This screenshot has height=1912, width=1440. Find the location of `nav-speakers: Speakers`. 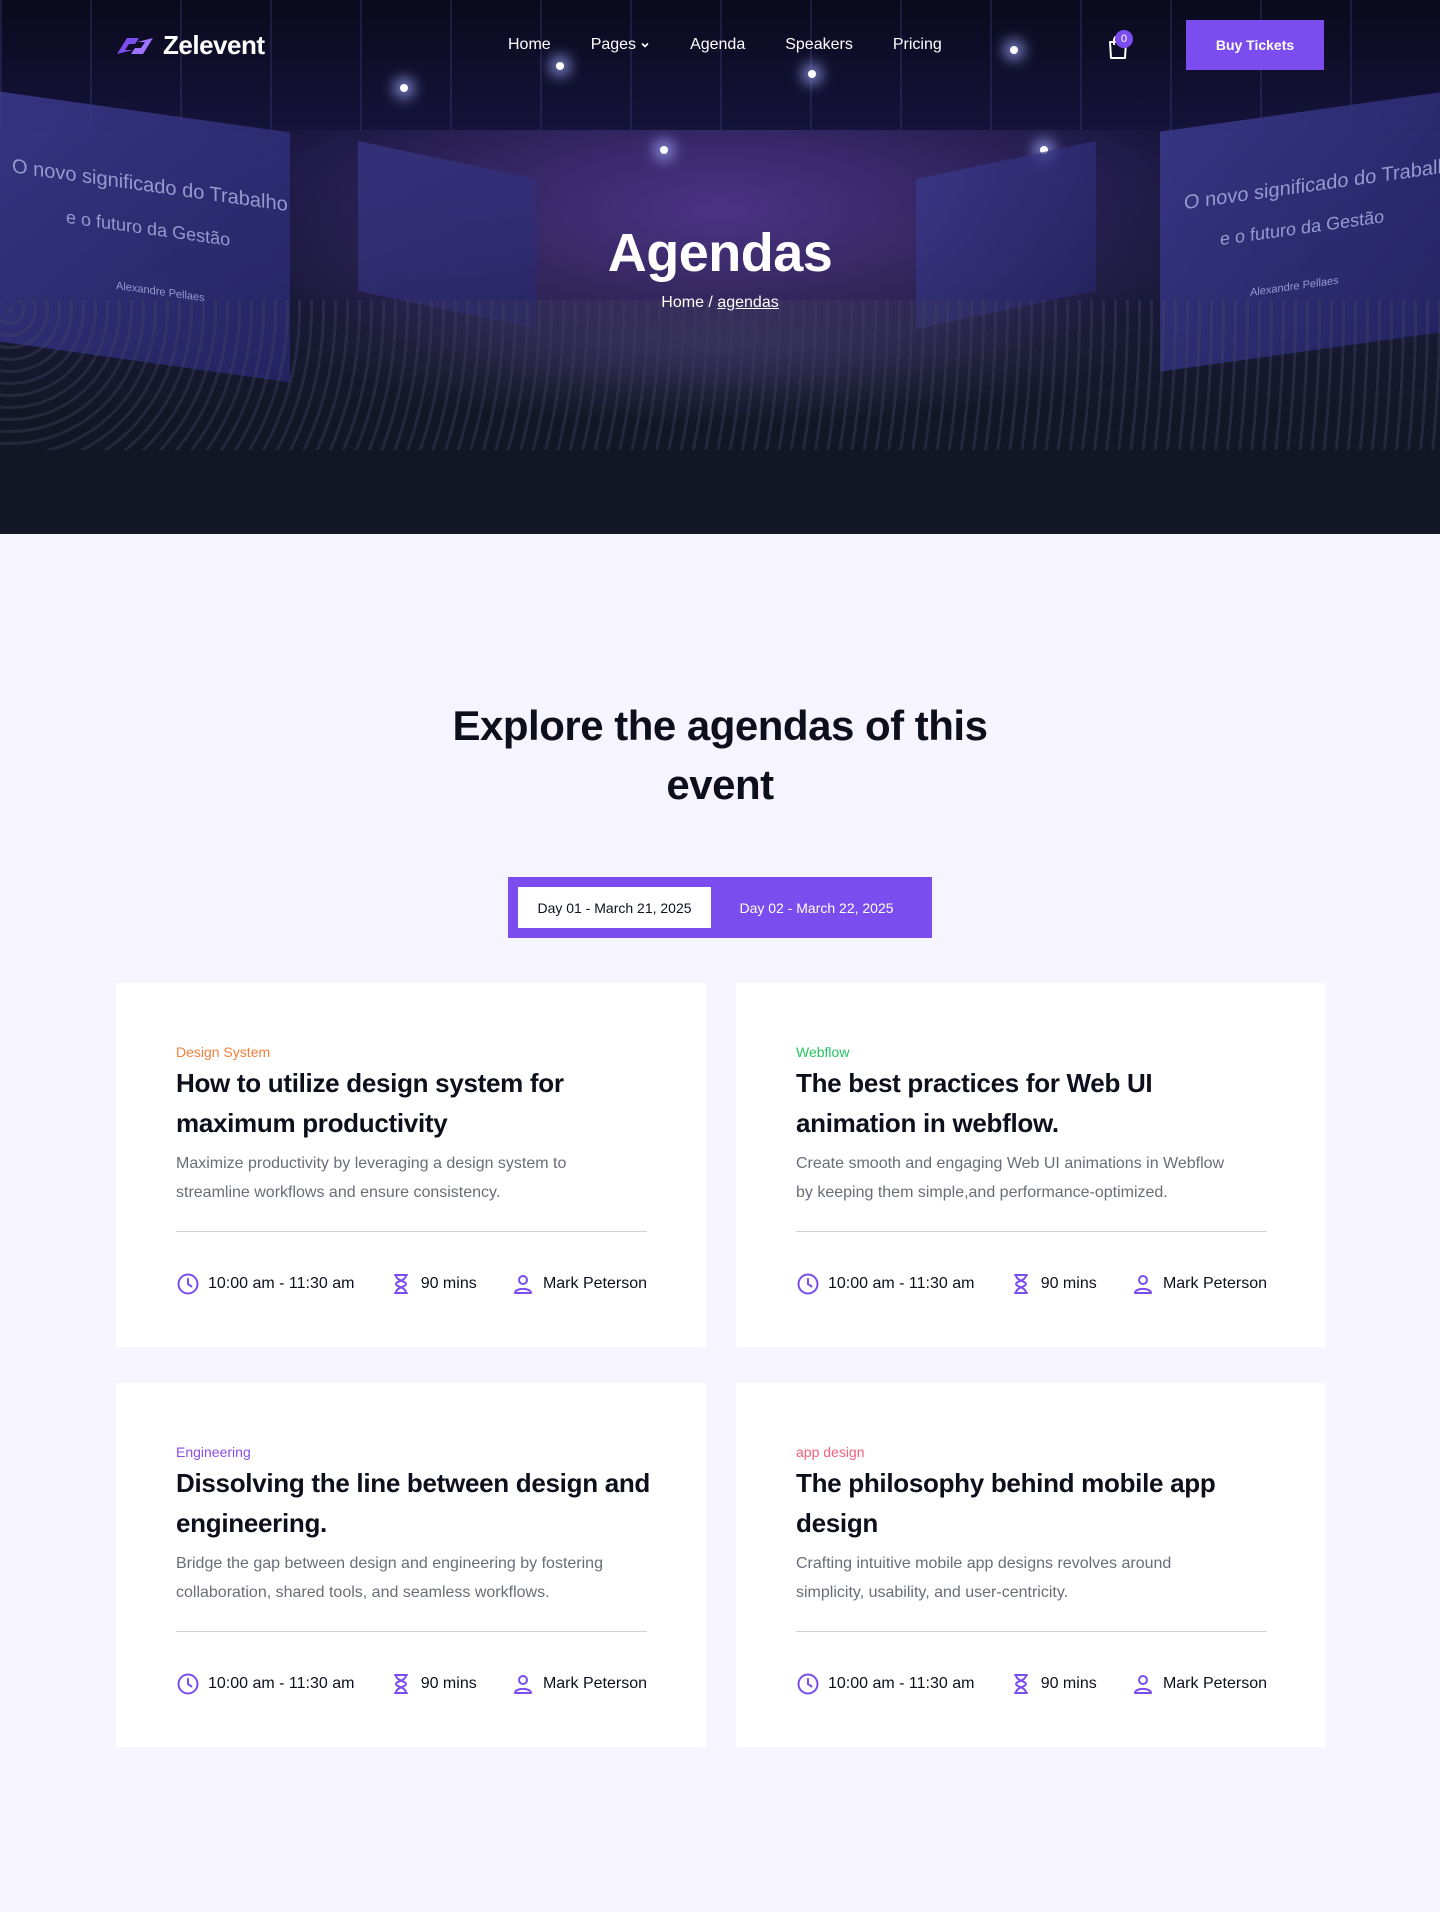

nav-speakers: Speakers is located at coordinates (819, 45).